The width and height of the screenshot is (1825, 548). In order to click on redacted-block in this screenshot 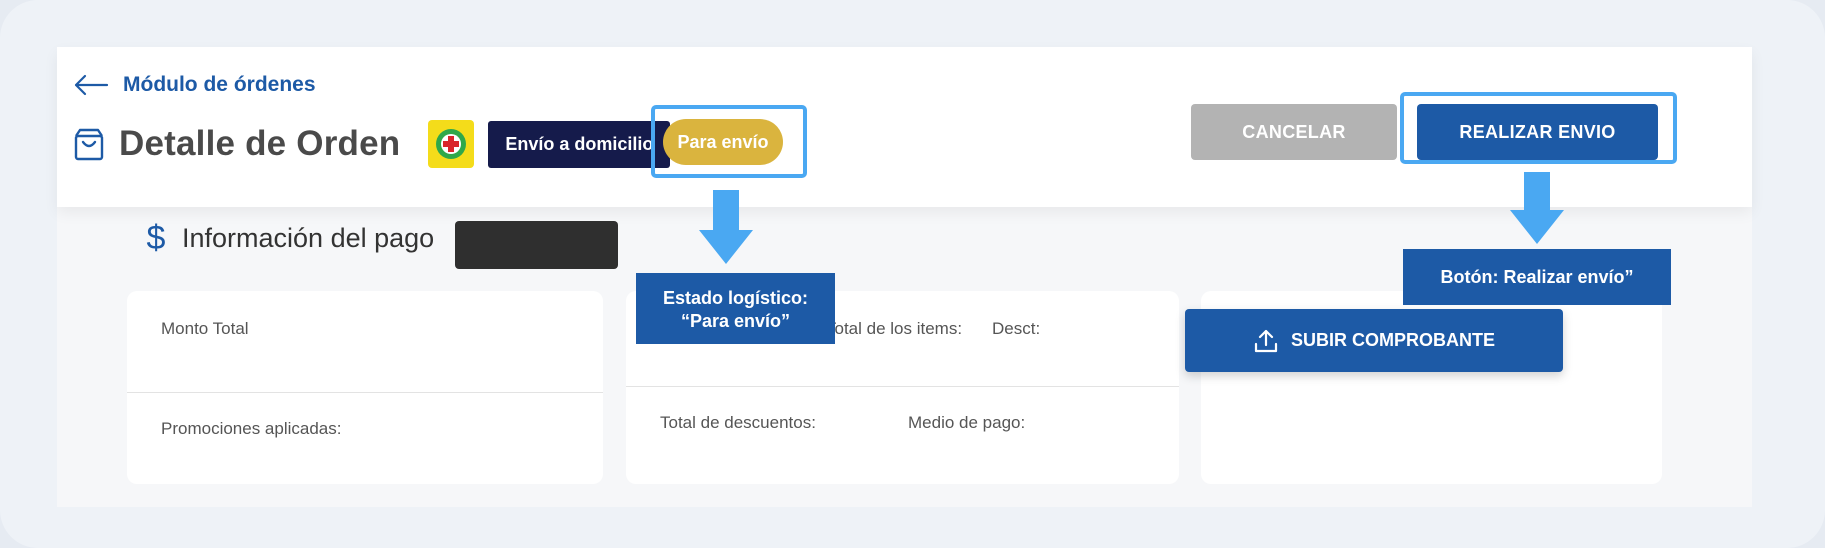, I will do `click(536, 245)`.